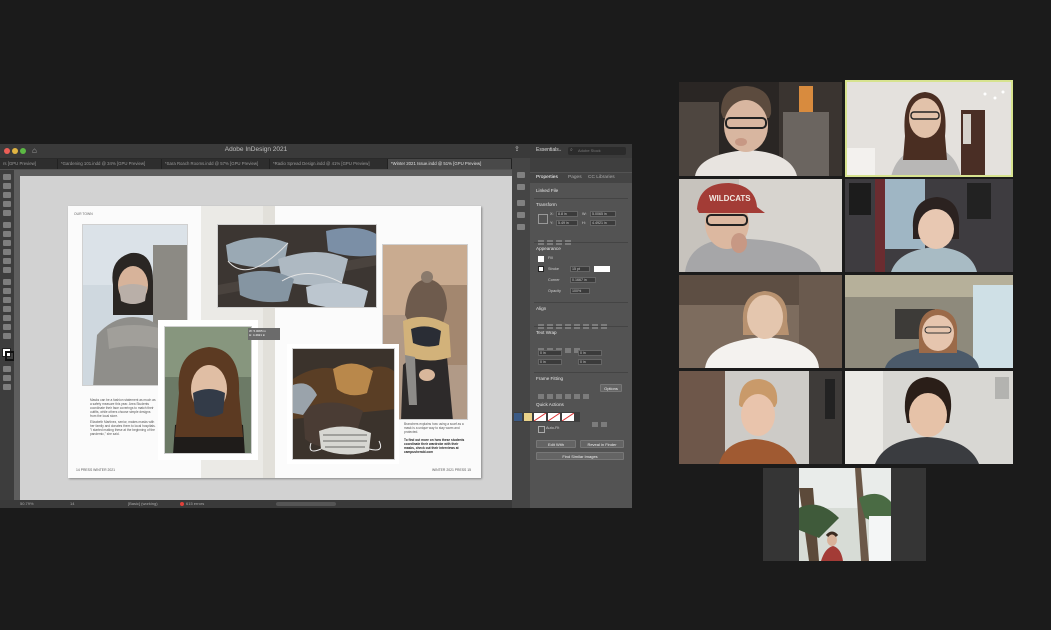 This screenshot has height=630, width=1051. What do you see at coordinates (550, 378) in the screenshot?
I see `frame-fitting-heading: Frame Fitting` at bounding box center [550, 378].